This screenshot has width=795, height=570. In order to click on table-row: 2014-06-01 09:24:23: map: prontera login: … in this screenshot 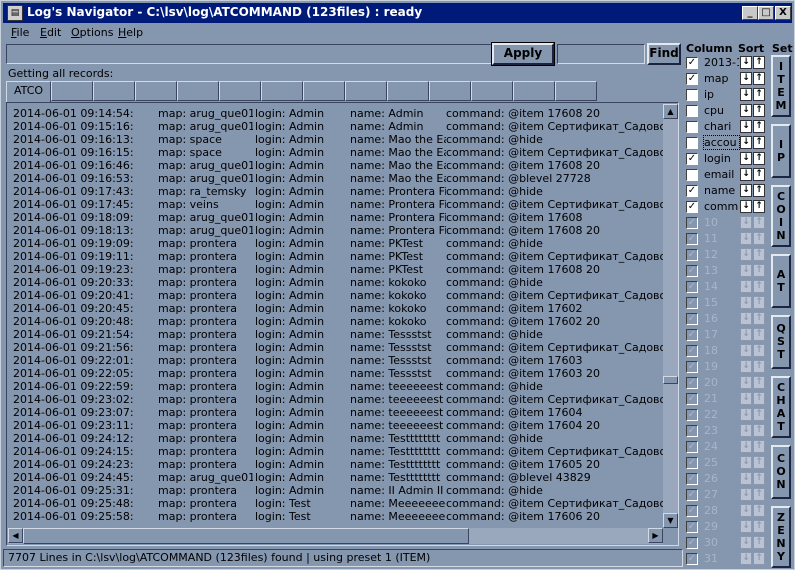, I will do `click(338, 464)`.